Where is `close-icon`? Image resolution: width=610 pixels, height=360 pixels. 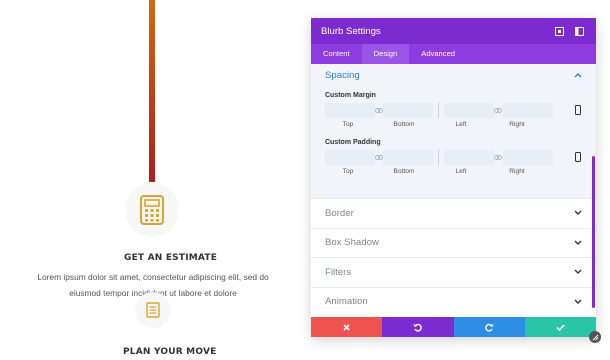 close-icon is located at coordinates (346, 327).